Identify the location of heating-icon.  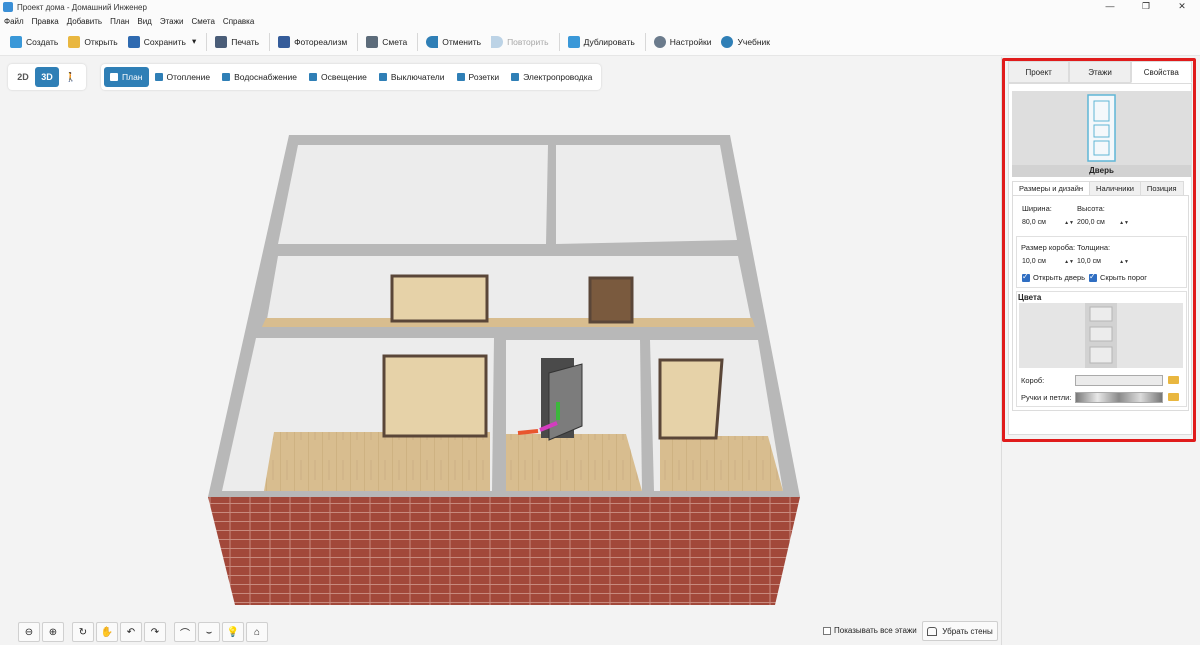
(158, 77).